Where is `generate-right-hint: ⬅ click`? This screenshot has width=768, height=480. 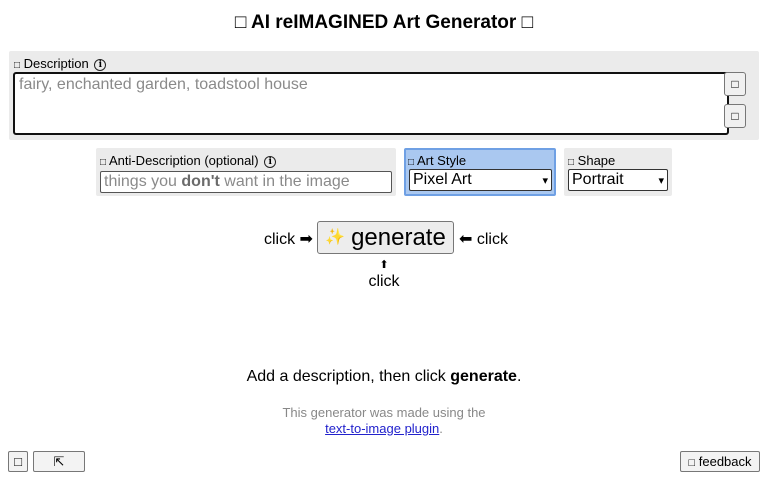
generate-right-hint: ⬅ click is located at coordinates (483, 239).